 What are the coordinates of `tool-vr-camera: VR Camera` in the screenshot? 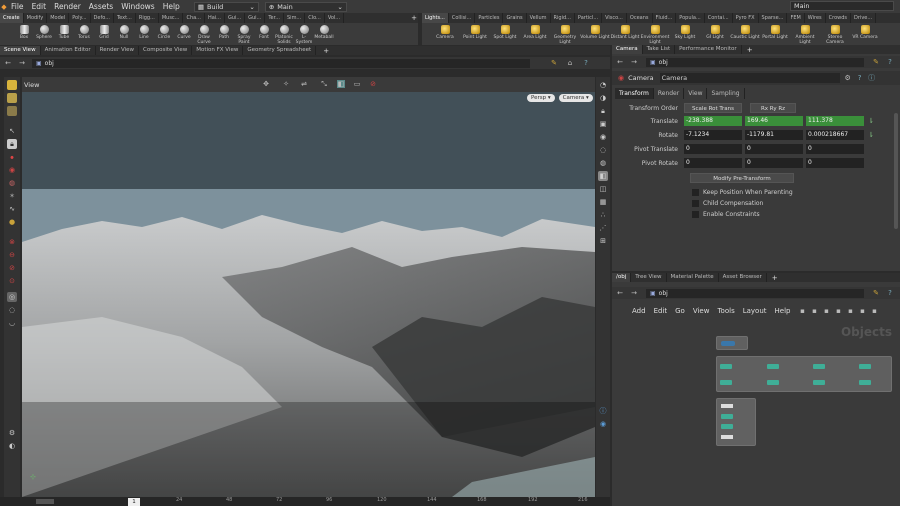 It's located at (865, 34).